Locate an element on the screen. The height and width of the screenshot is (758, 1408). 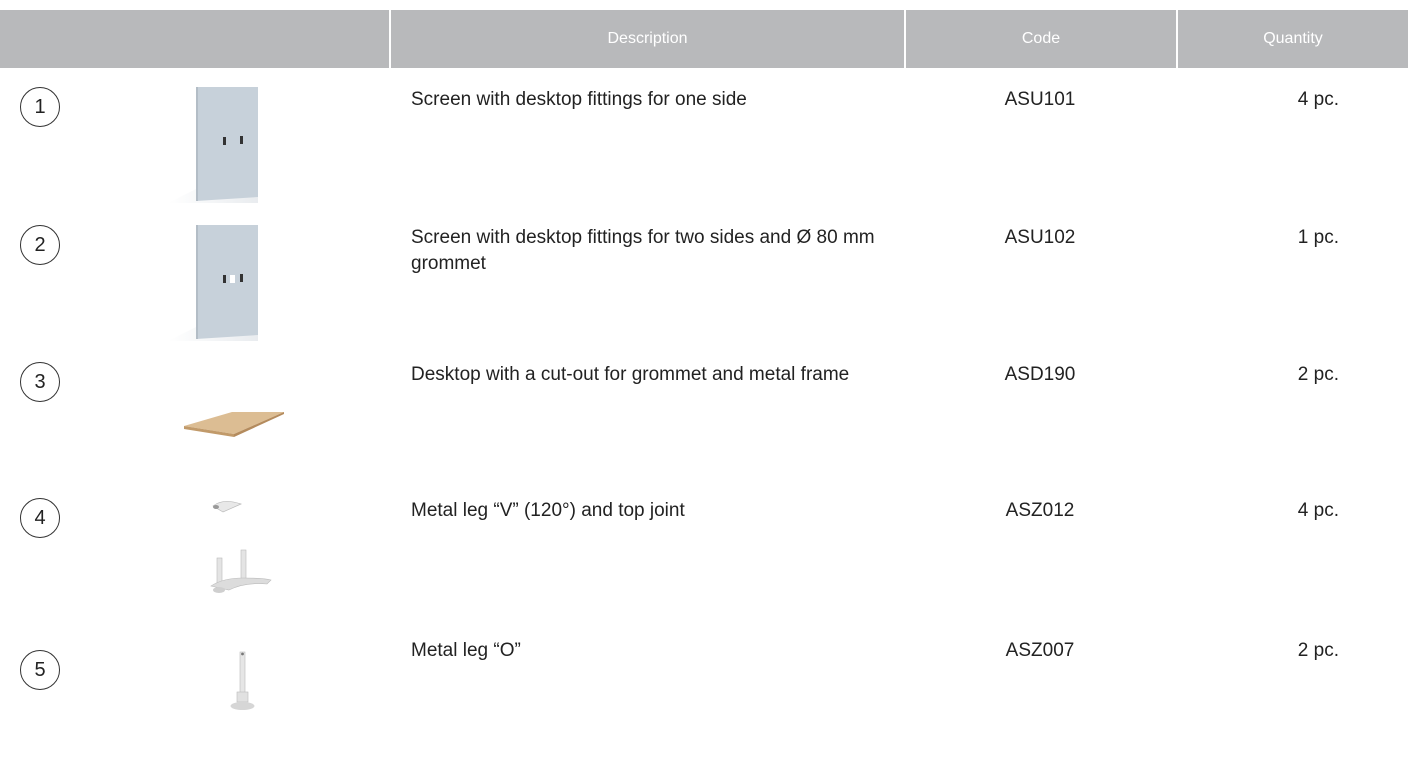
item-quantity: 1 pc. is located at coordinates (1318, 237).